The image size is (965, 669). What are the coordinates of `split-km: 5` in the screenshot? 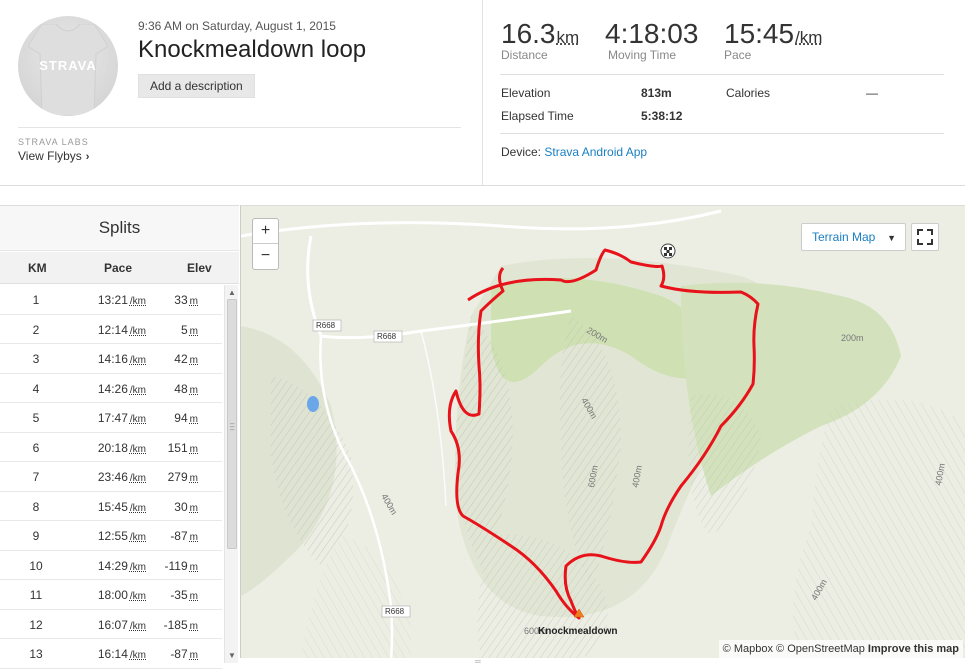 It's located at (36, 418).